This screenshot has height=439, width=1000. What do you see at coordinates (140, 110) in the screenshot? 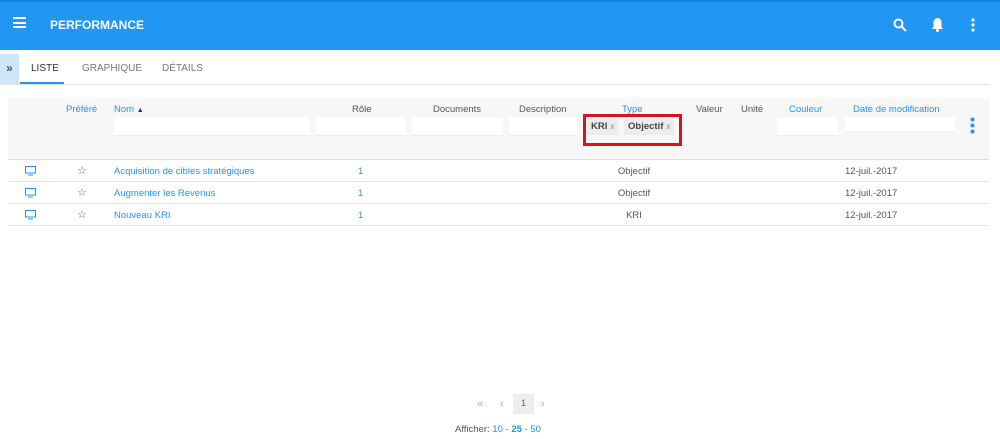
I see `sort-asc-icon: ▲` at bounding box center [140, 110].